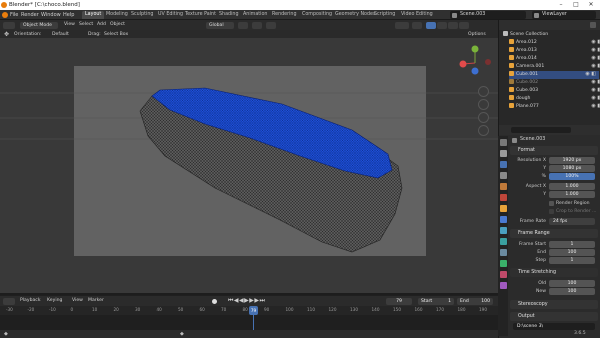 This screenshot has width=600, height=338. I want to click on section-time-stretching: Time Stretching, so click(554, 272).